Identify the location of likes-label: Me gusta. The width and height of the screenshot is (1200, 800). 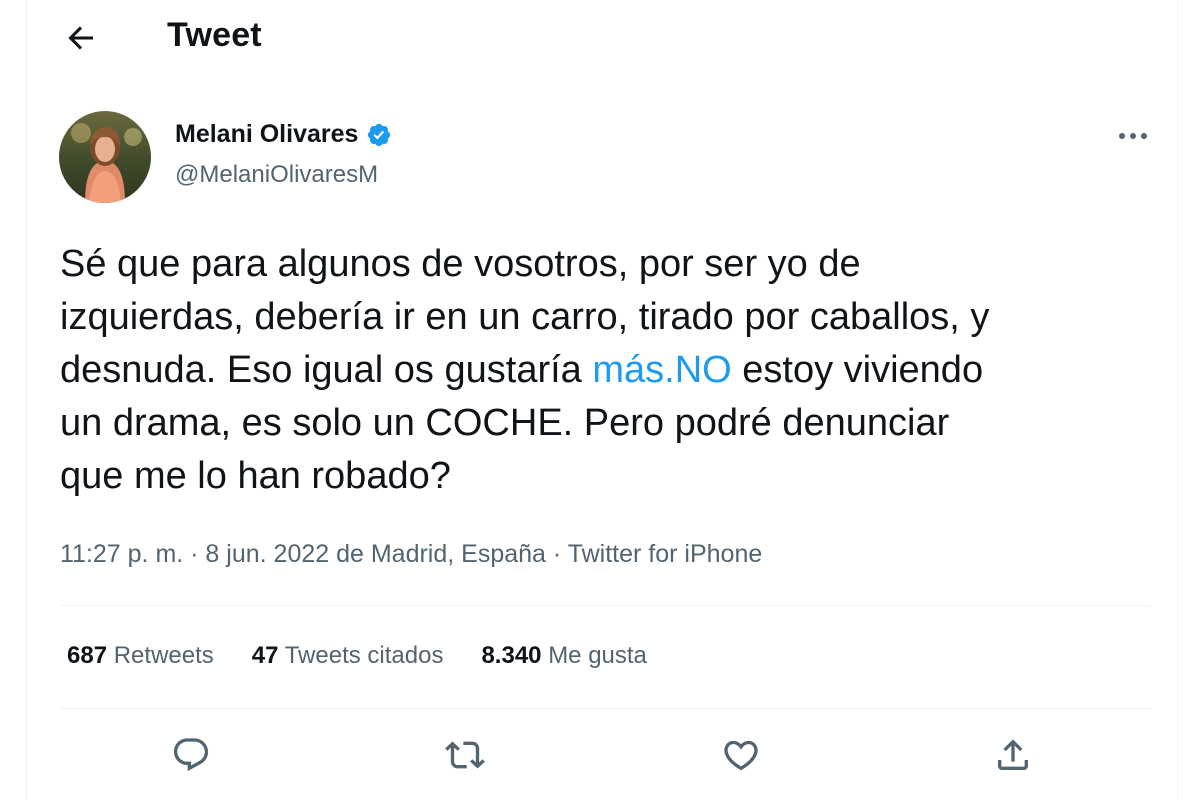
(597, 655).